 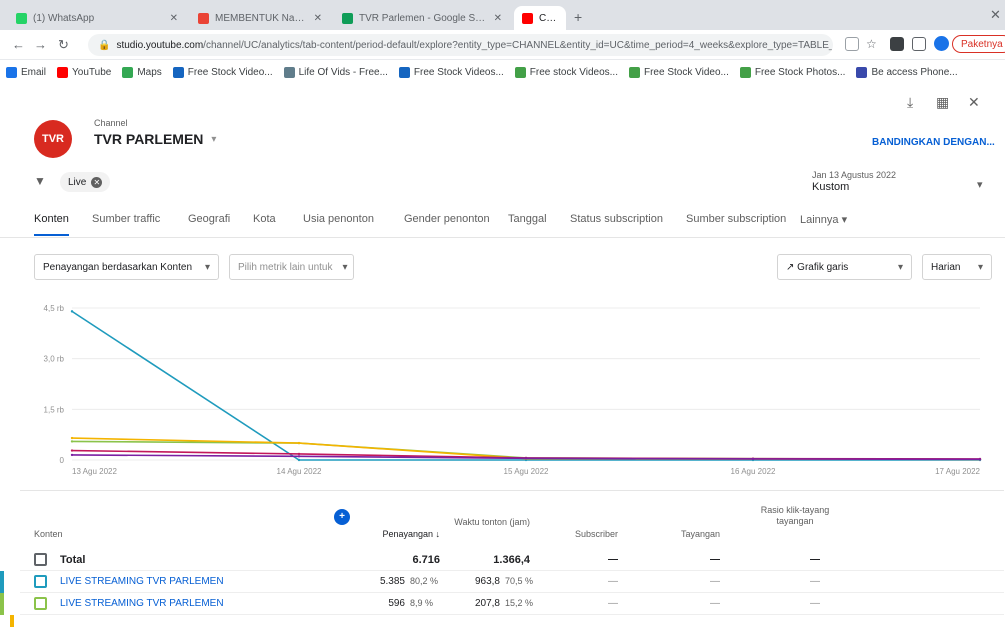 I want to click on bookmark-item: Maps, so click(x=142, y=72).